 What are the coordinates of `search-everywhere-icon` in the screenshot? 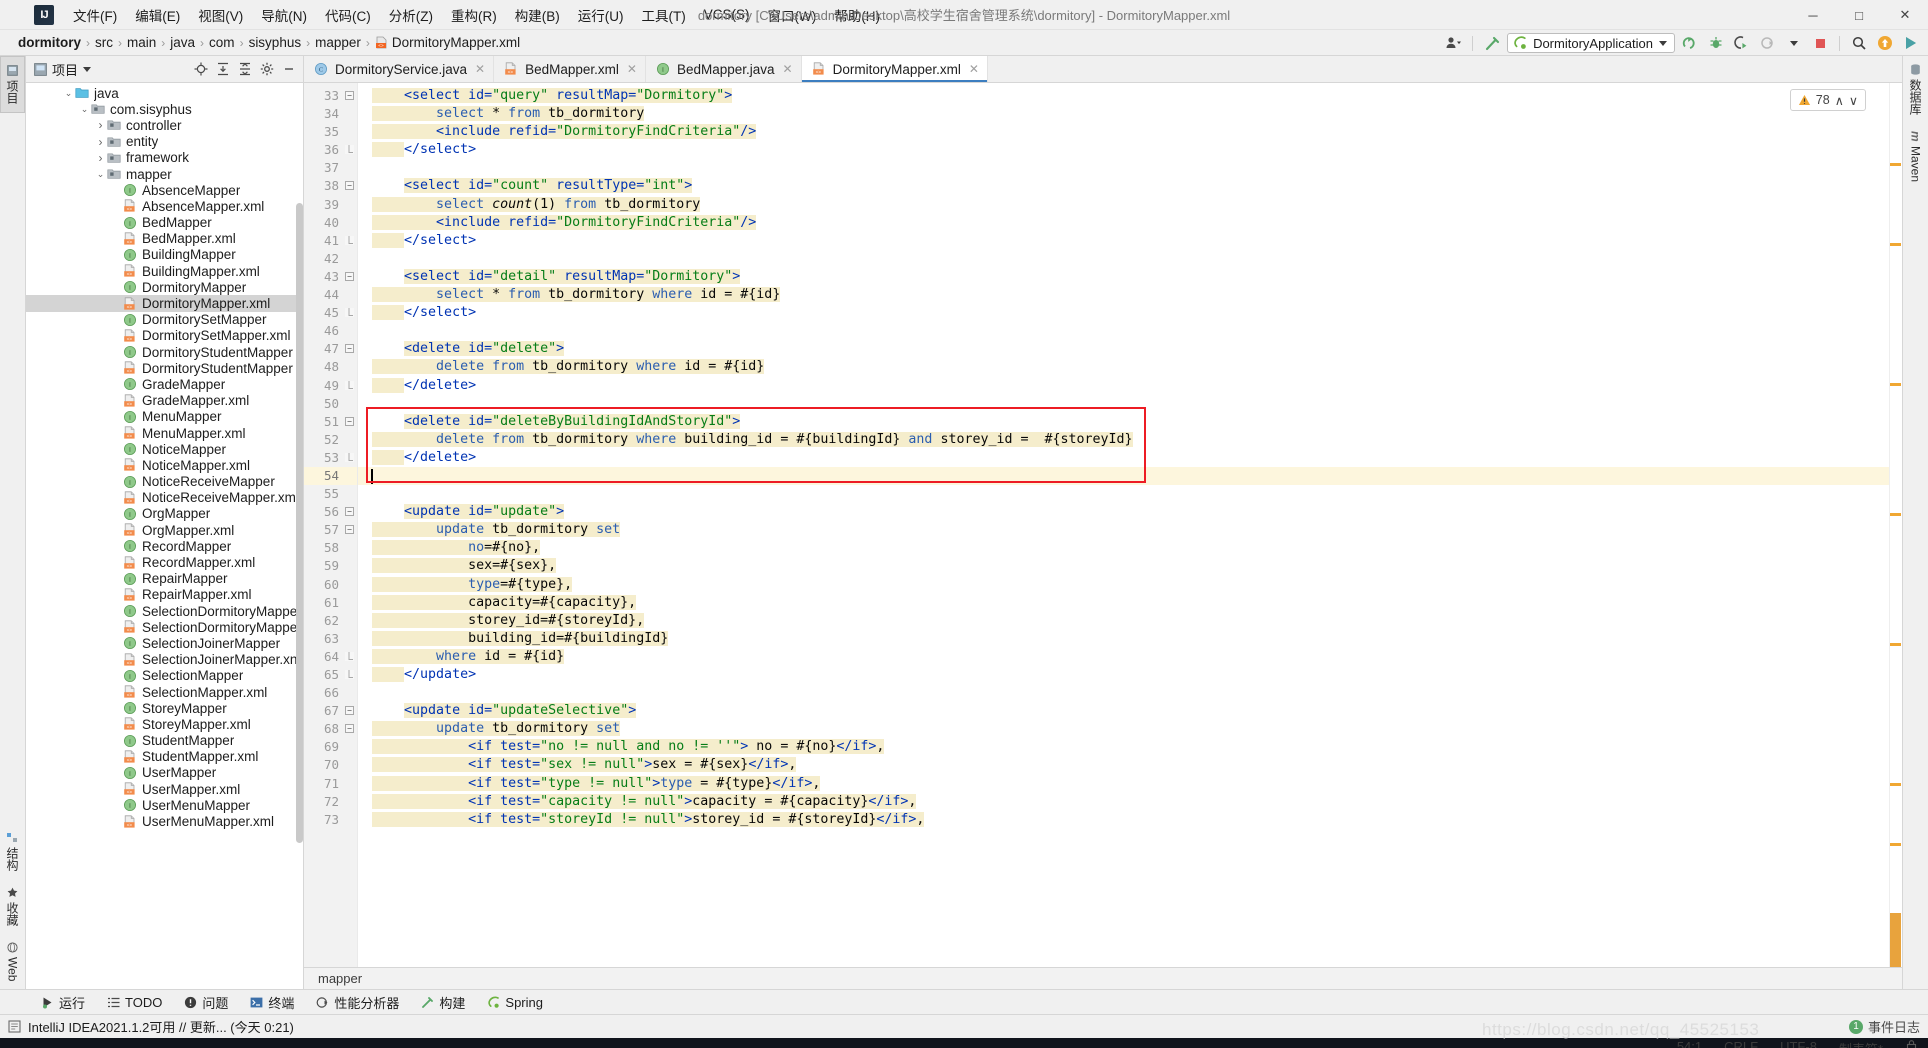 It's located at (1859, 43).